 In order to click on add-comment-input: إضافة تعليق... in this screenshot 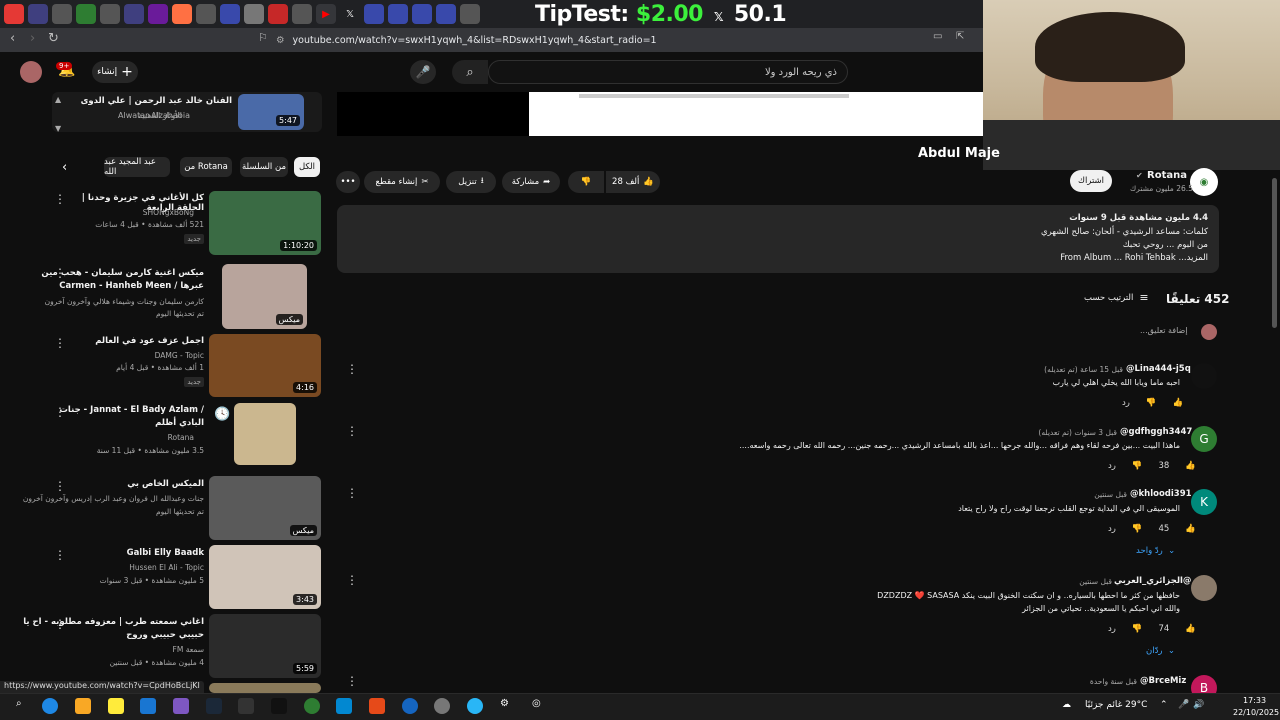, I will do `click(1164, 330)`.